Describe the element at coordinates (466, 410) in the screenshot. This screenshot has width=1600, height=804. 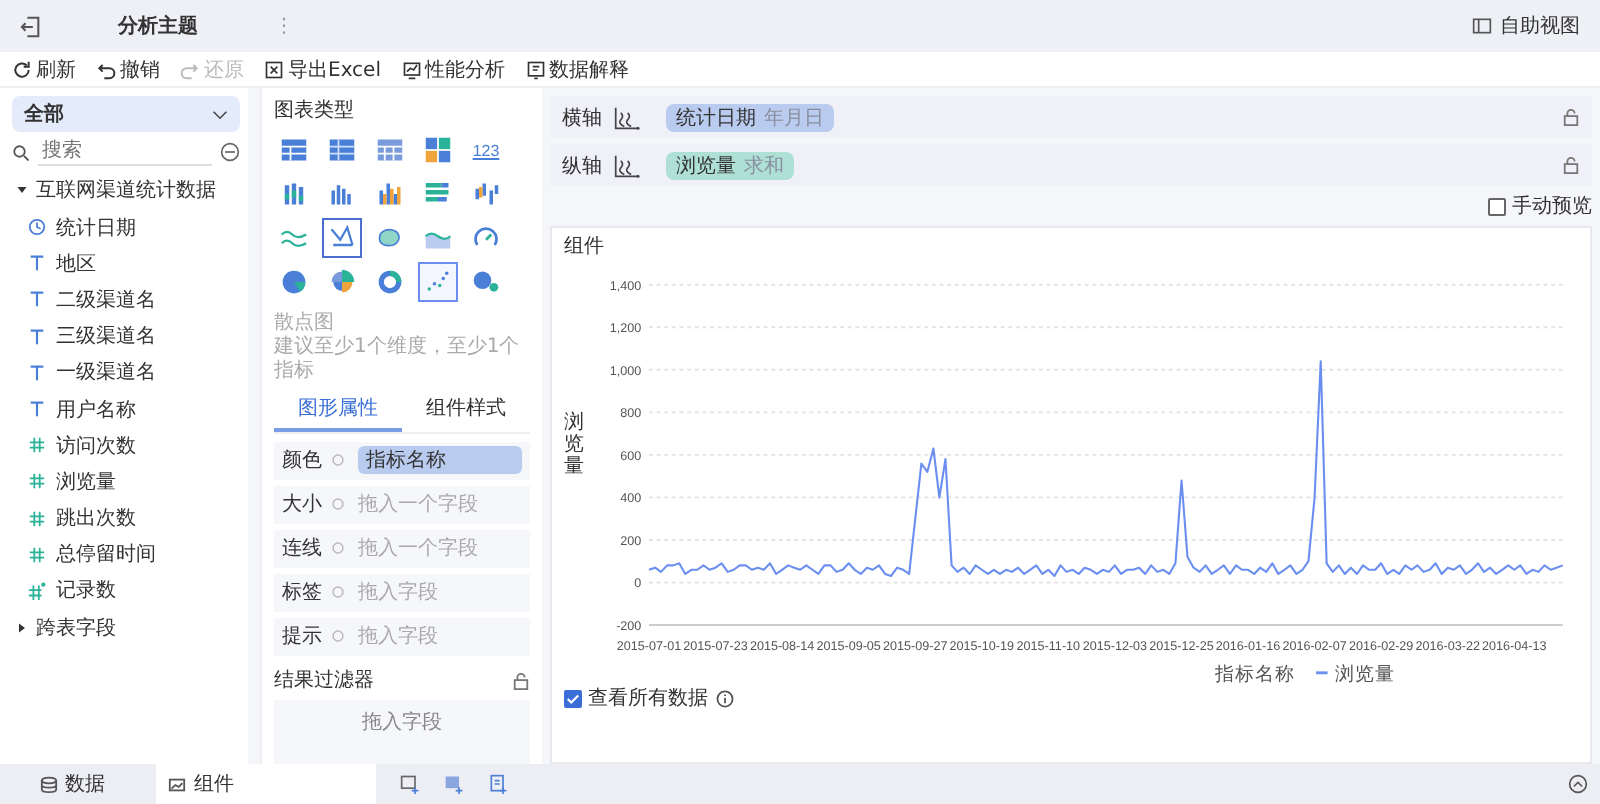
I see `property-tab: 组件样式` at that location.